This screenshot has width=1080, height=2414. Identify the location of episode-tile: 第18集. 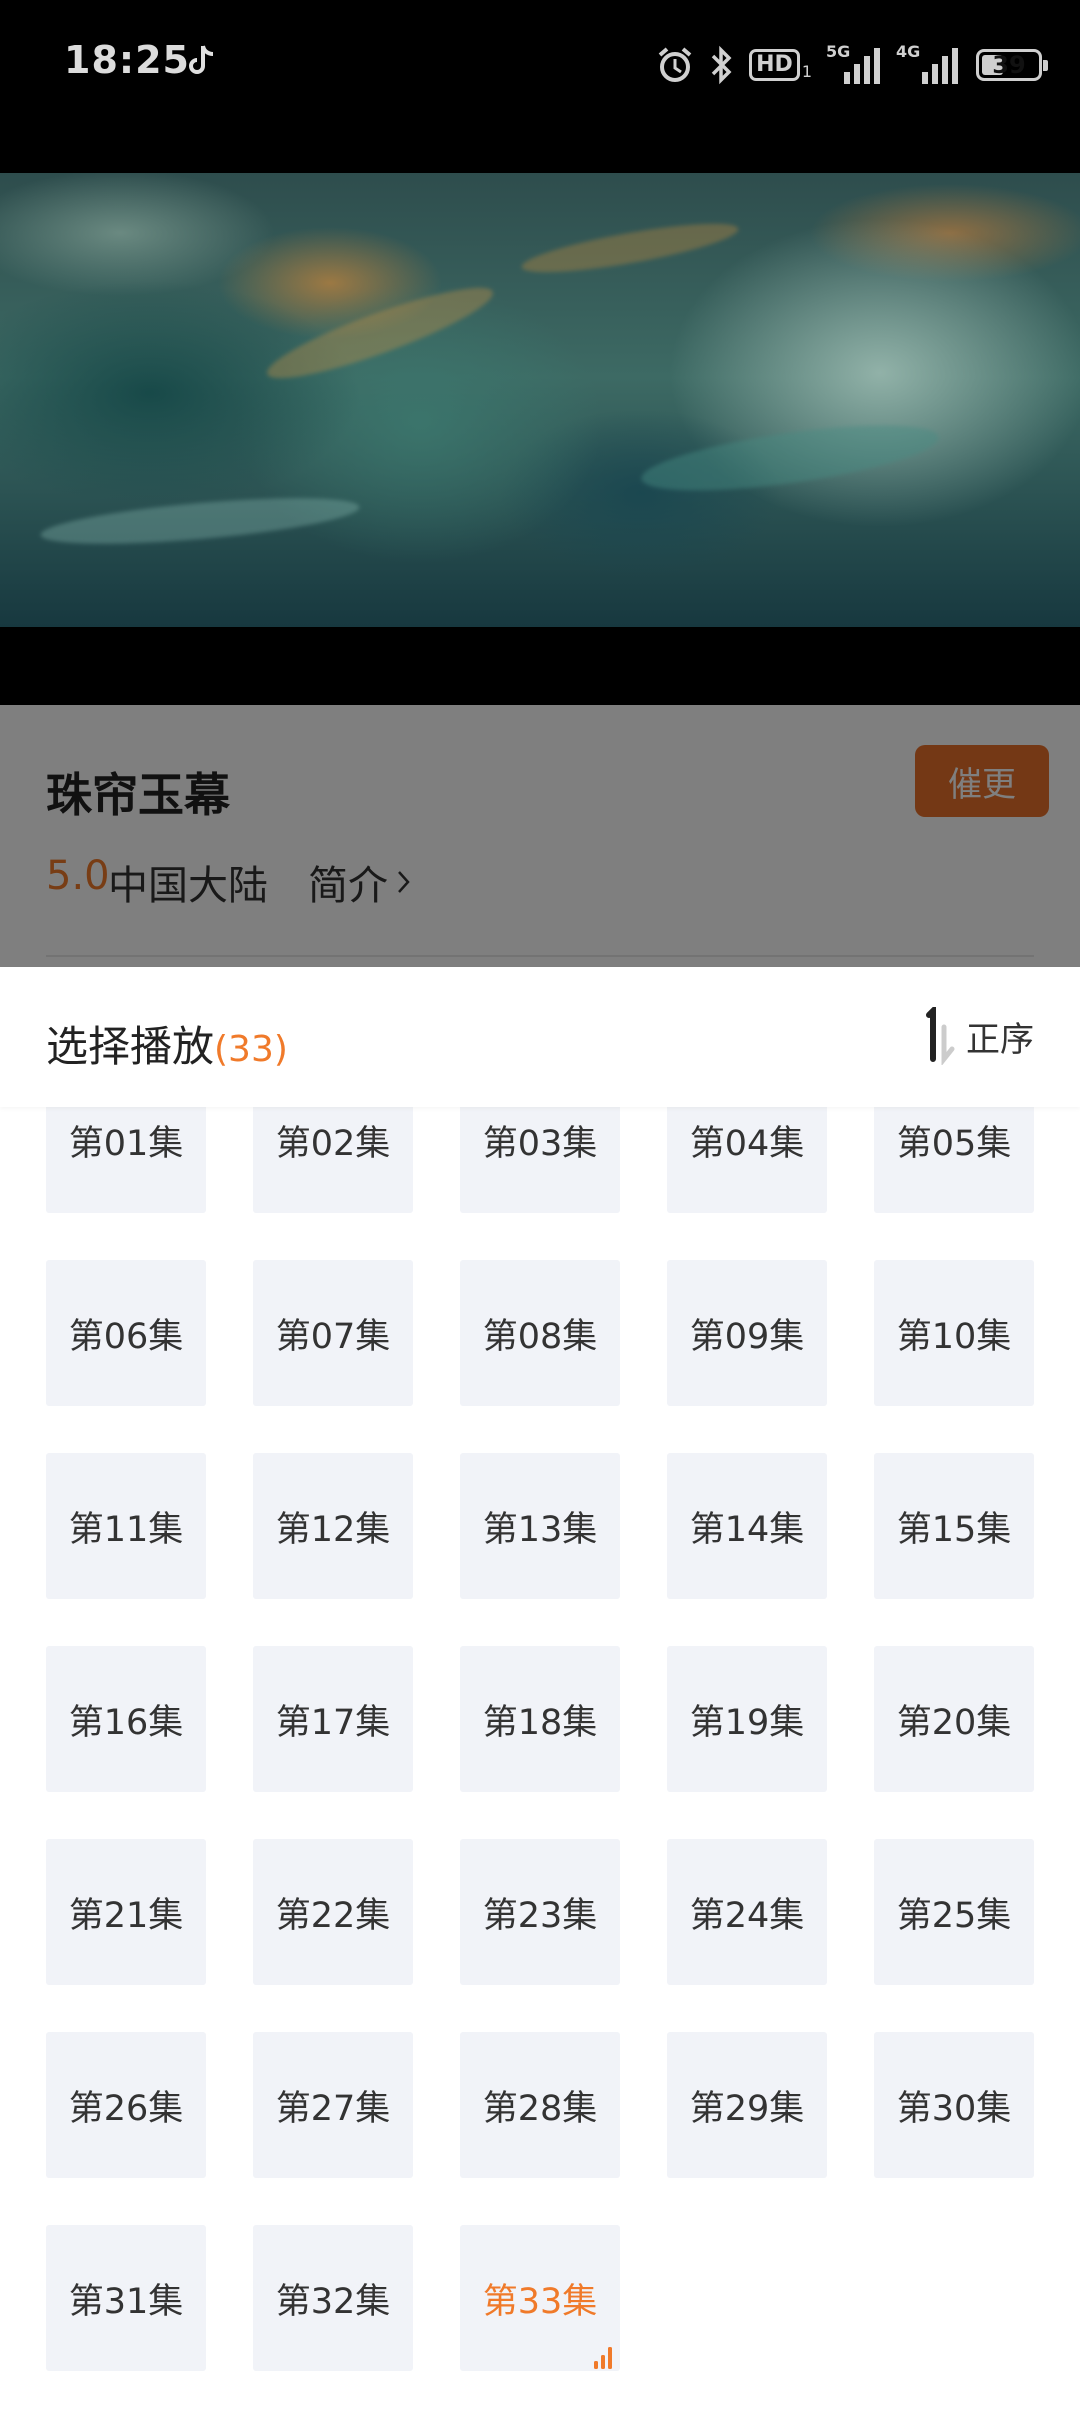
(540, 1719).